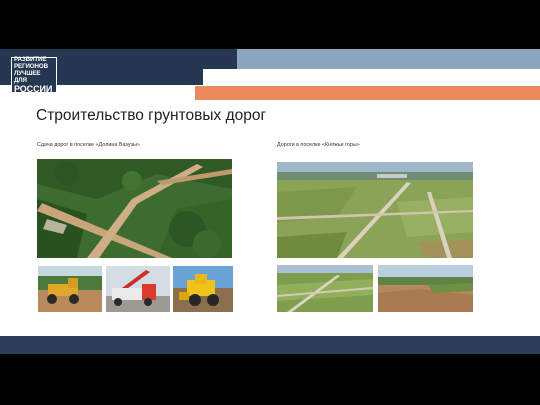 The width and height of the screenshot is (540, 405). What do you see at coordinates (375, 210) in the screenshot?
I see `fields-aerial-photo` at bounding box center [375, 210].